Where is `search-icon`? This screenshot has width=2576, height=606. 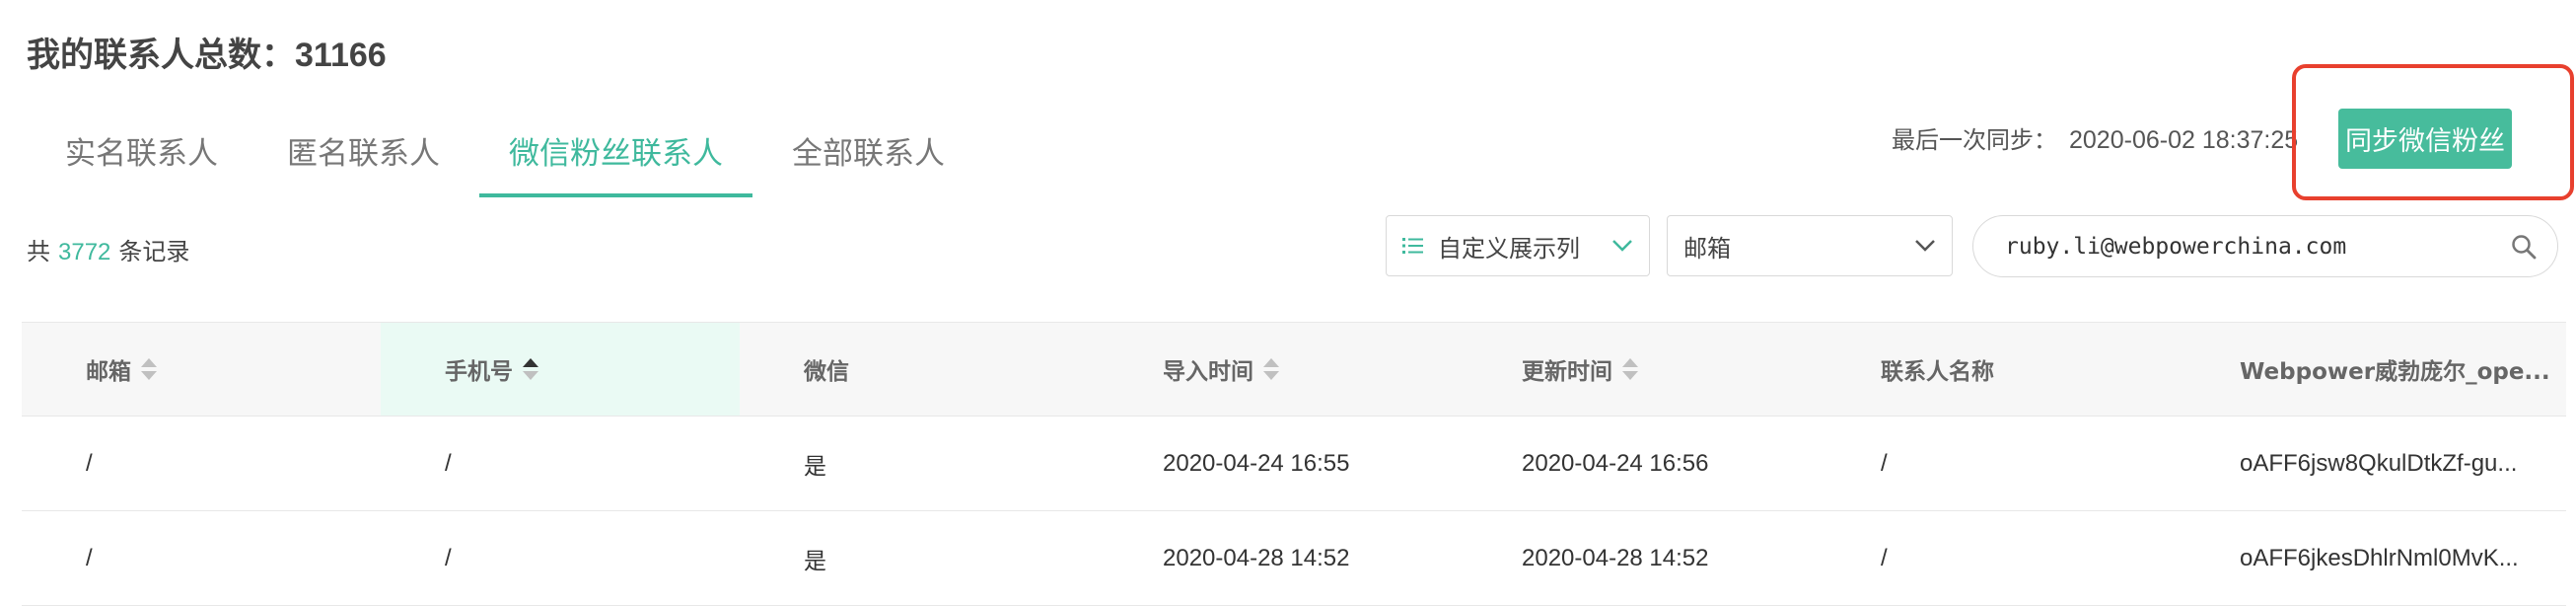
search-icon is located at coordinates (2524, 247).